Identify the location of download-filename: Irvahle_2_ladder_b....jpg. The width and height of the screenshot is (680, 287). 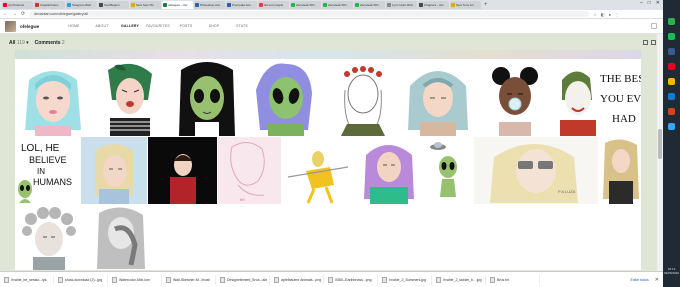
(462, 279).